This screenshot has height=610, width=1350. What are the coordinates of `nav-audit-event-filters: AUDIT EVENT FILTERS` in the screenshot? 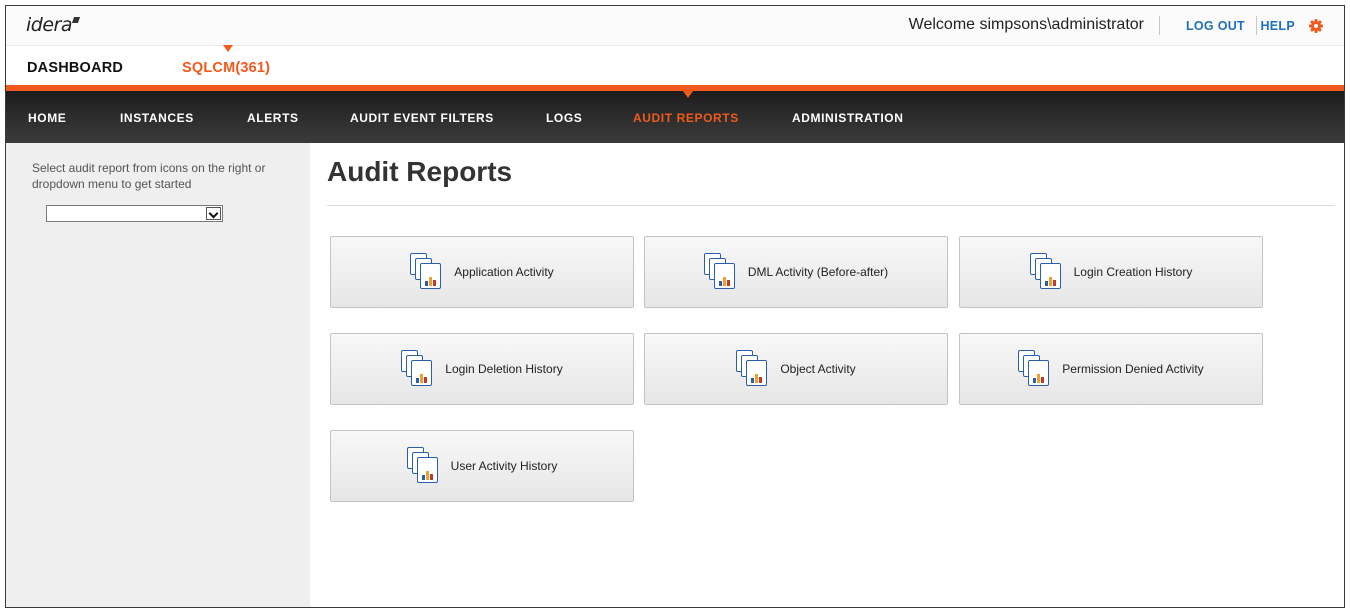 It's located at (422, 118).